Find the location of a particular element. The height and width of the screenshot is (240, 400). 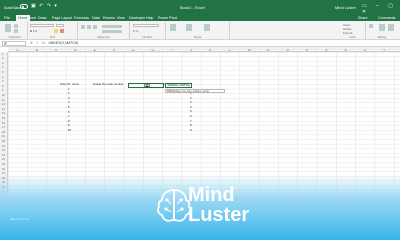

order-id-cell: 7 is located at coordinates (69, 116).